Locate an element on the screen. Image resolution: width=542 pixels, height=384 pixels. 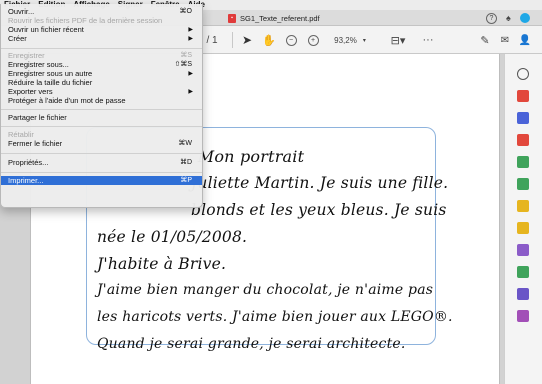
menu-item-protect-password: Protéger à l'aide d'un mot de passe is located at coordinates (101, 101).